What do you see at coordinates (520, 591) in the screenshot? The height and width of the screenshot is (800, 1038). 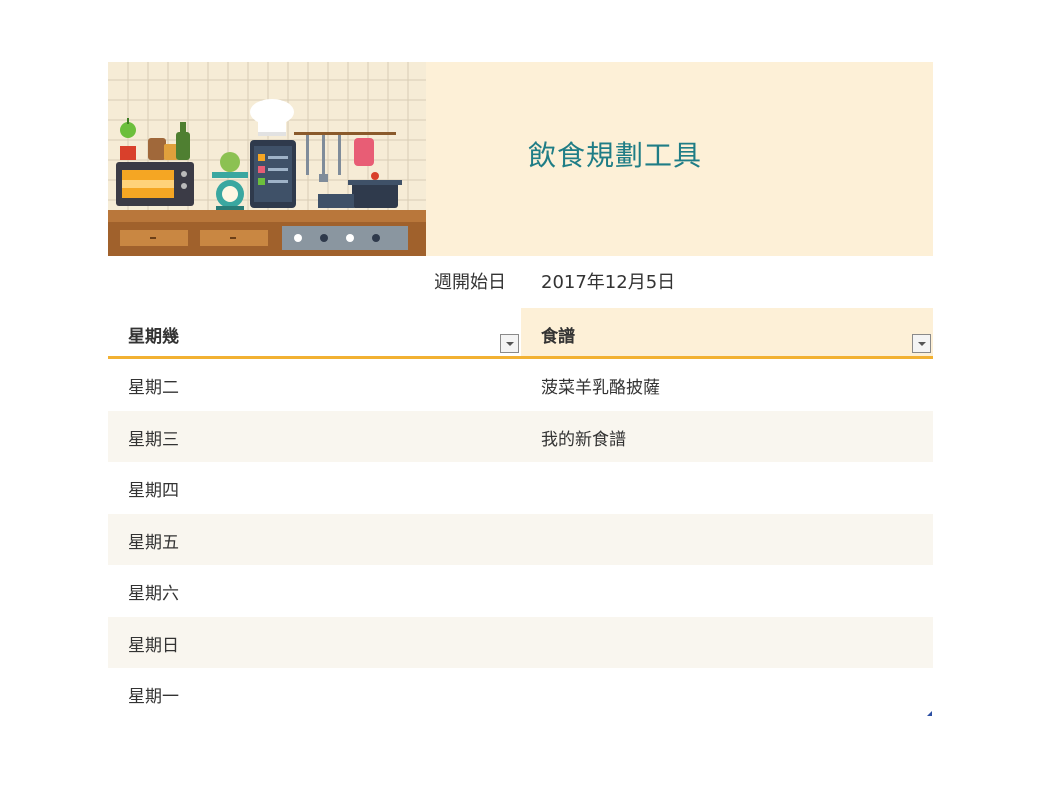 I see `table-row: 星期六` at bounding box center [520, 591].